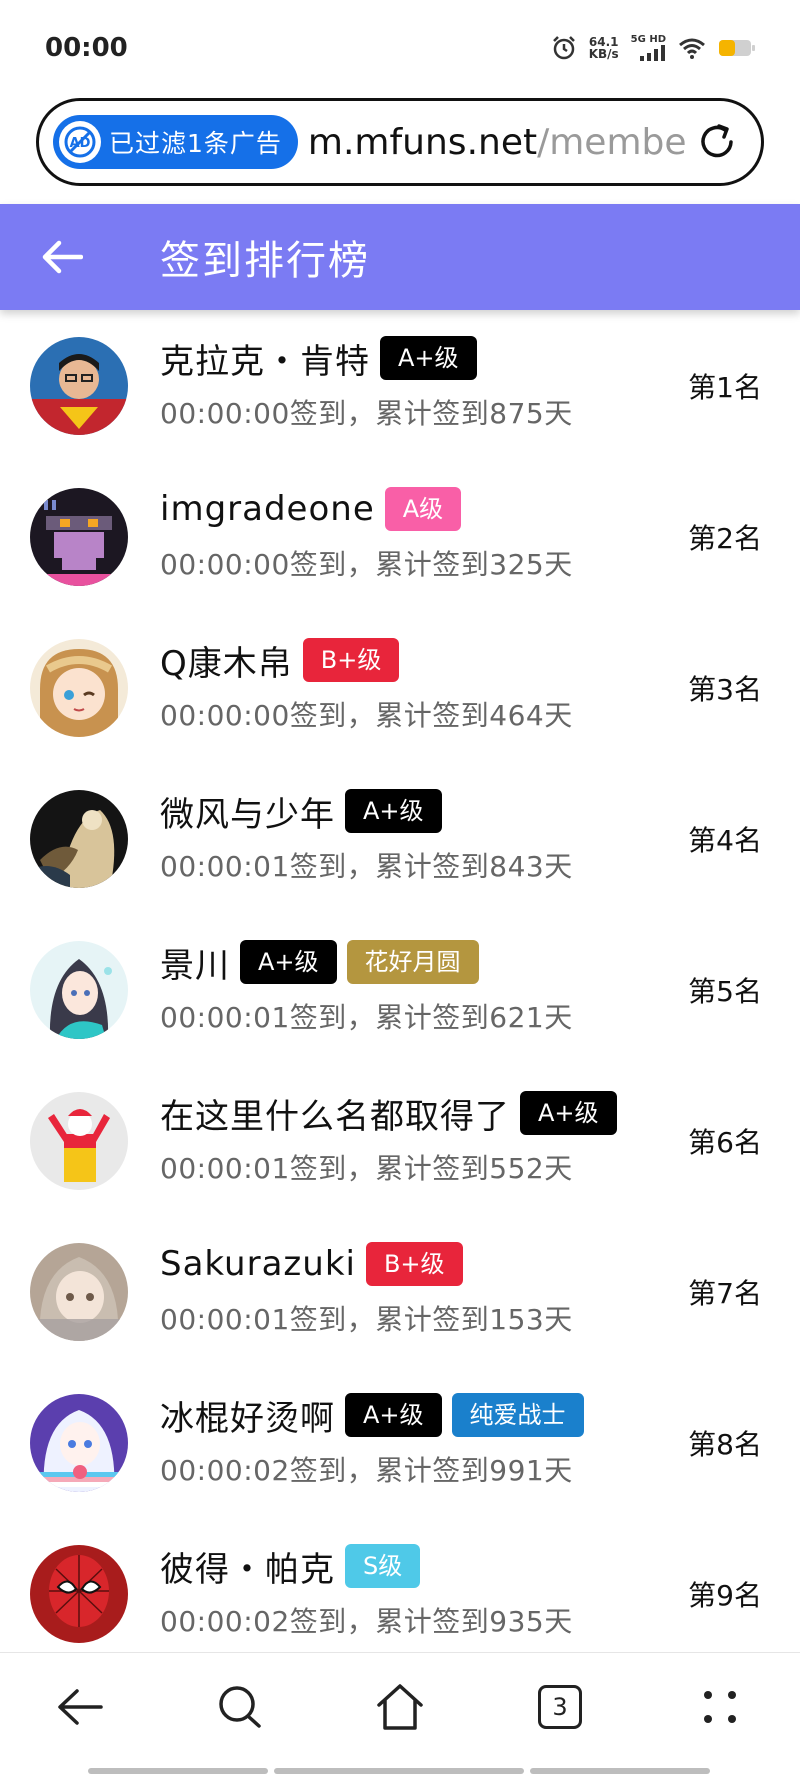  Describe the element at coordinates (400, 47) in the screenshot. I see `status-bar: 00:00 64.1 KB/s 5G HD` at that location.